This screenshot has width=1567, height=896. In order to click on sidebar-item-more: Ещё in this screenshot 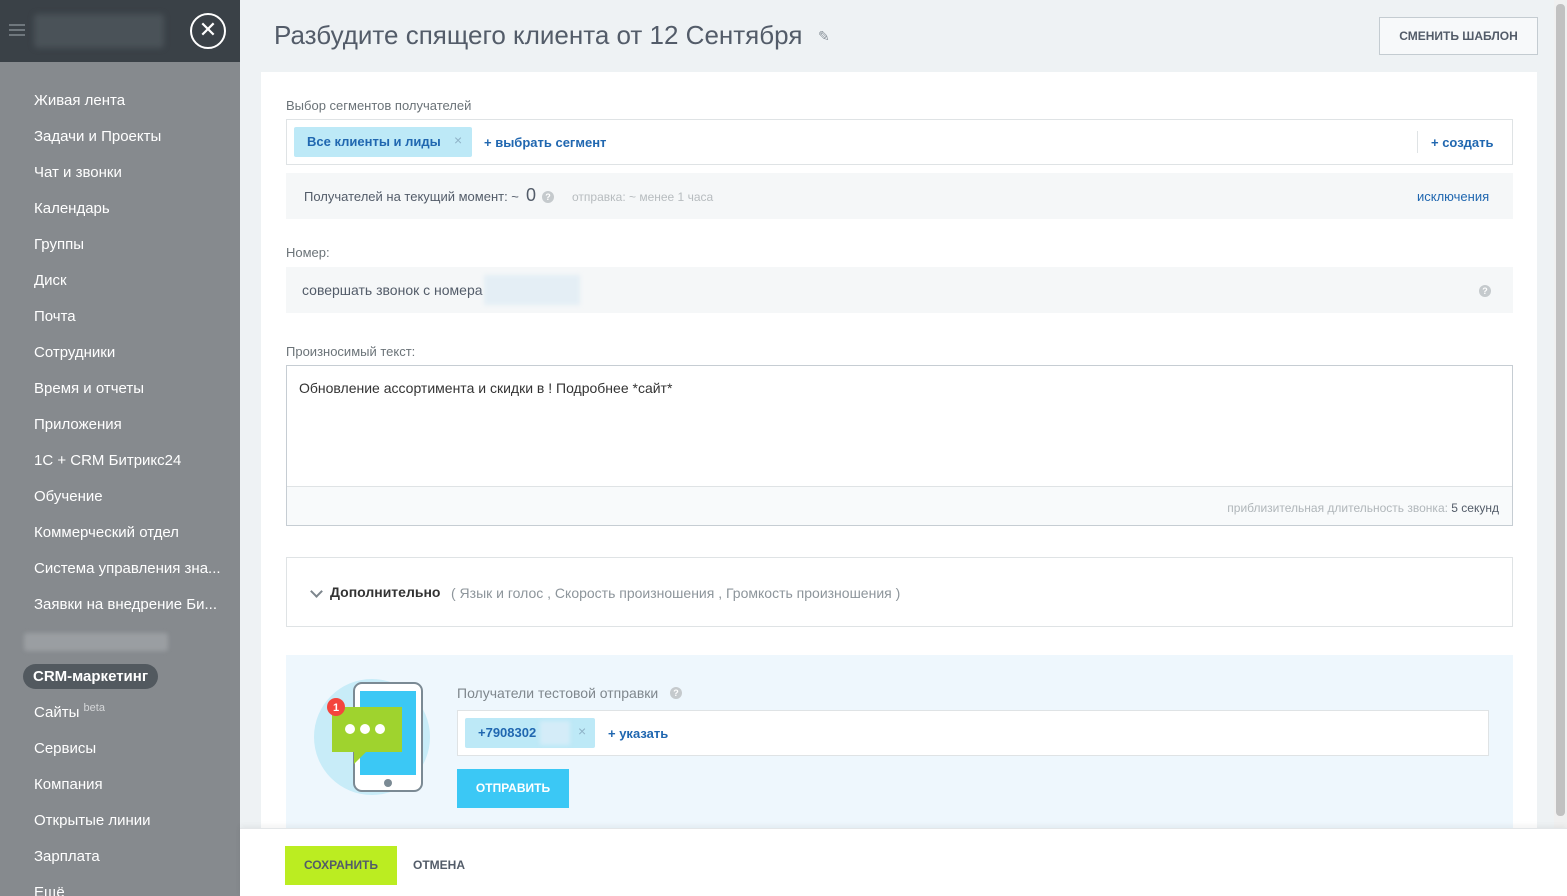, I will do `click(120, 885)`.